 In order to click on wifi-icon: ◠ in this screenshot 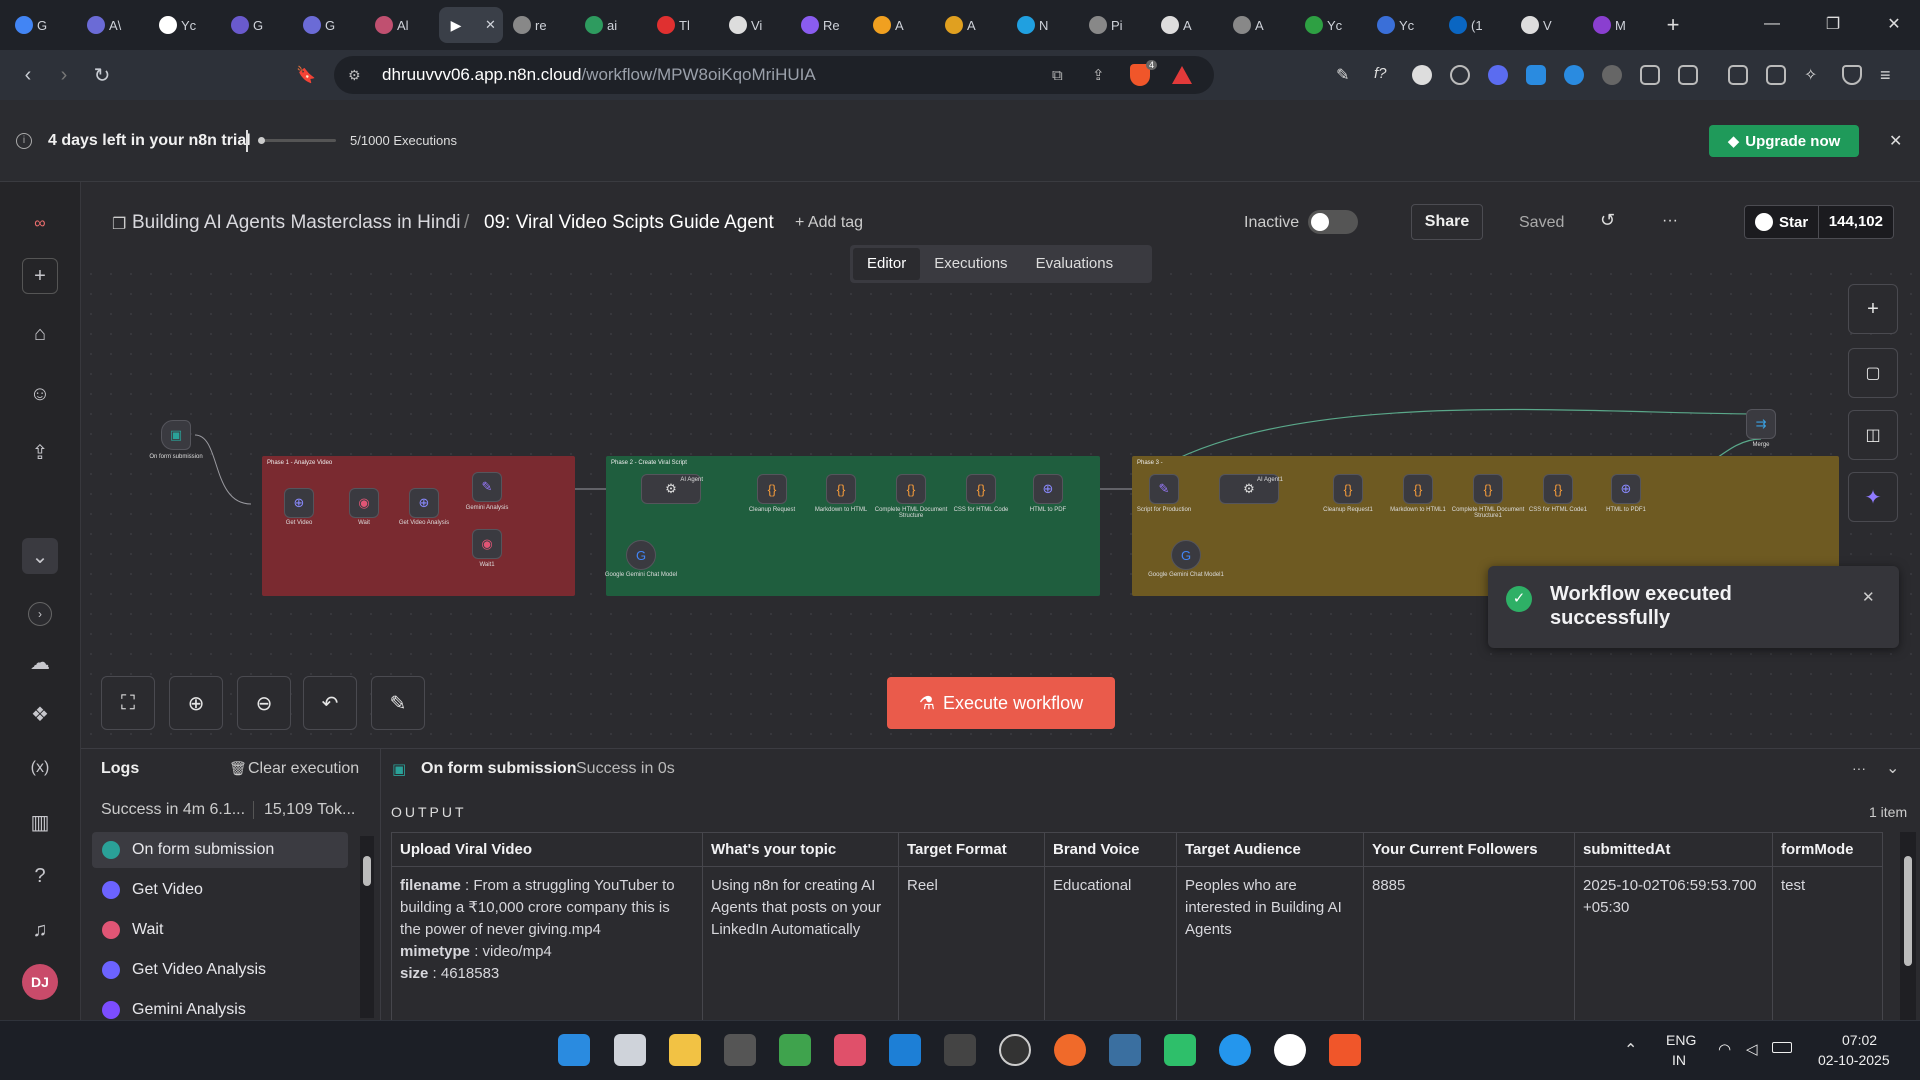, I will do `click(1724, 1049)`.